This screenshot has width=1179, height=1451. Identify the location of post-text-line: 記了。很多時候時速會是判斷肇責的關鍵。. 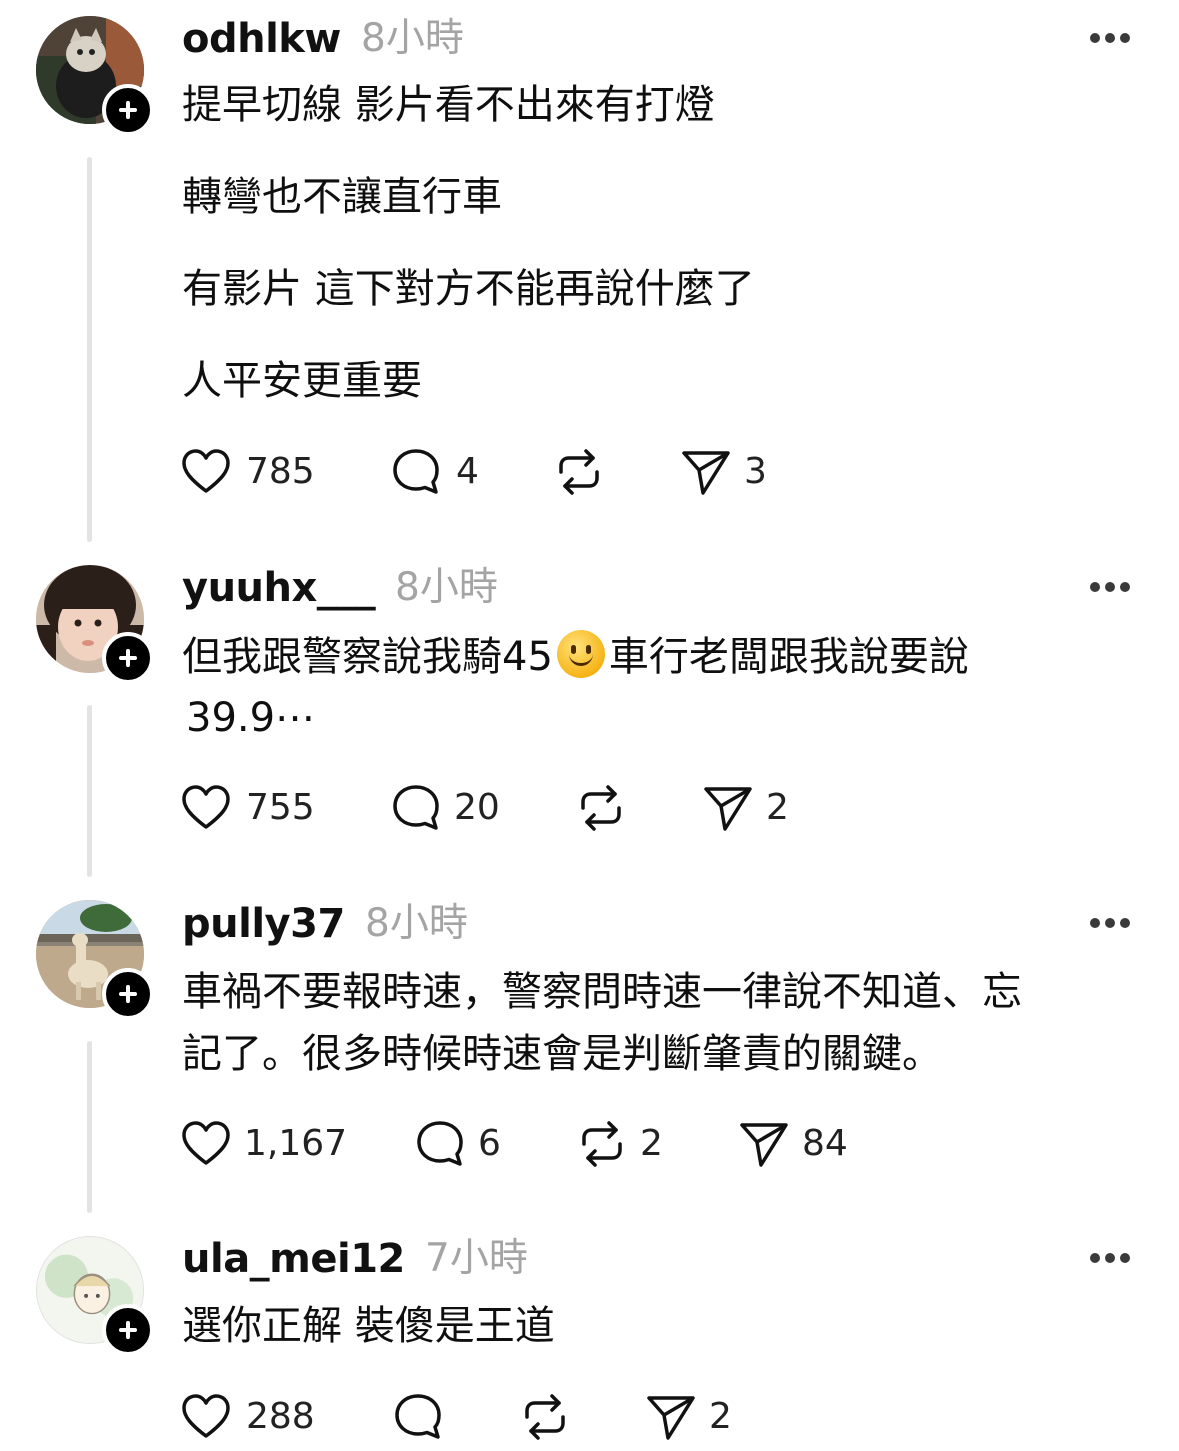
(562, 1054).